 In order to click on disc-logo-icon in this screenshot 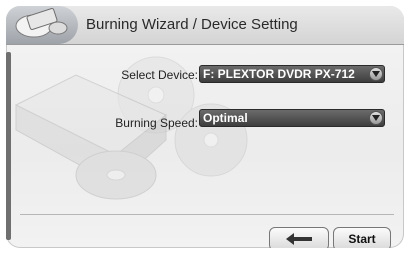, I will do `click(41, 23)`.